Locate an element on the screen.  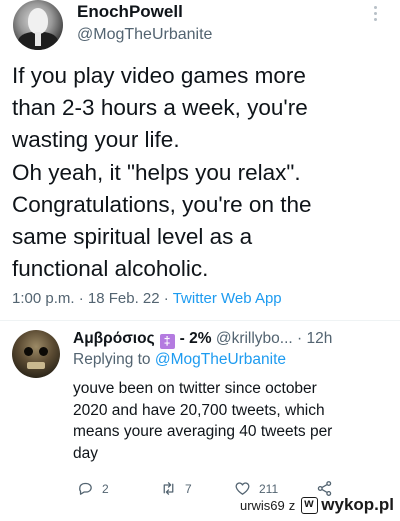
reply-avatar is located at coordinates (36, 354).